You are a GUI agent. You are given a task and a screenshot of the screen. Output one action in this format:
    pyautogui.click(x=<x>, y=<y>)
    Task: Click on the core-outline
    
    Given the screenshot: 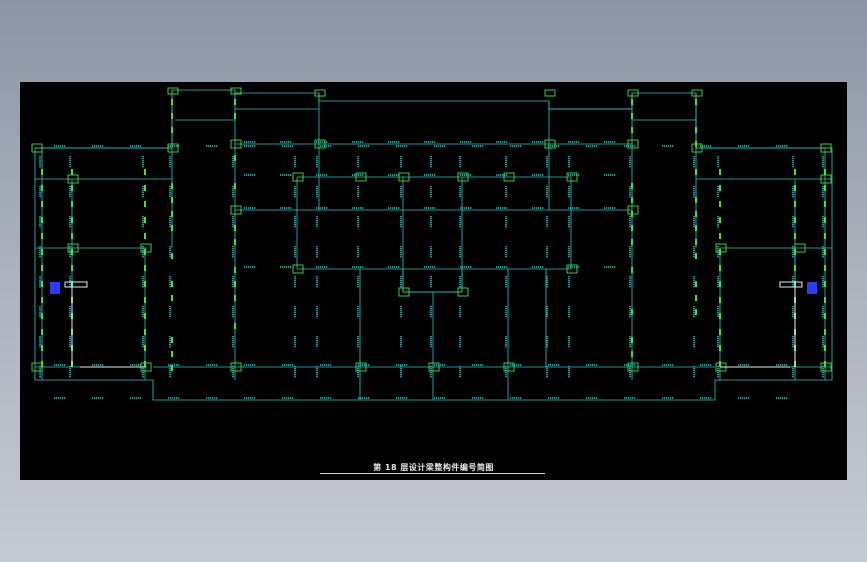 What is the action you would take?
    pyautogui.click(x=432, y=280)
    